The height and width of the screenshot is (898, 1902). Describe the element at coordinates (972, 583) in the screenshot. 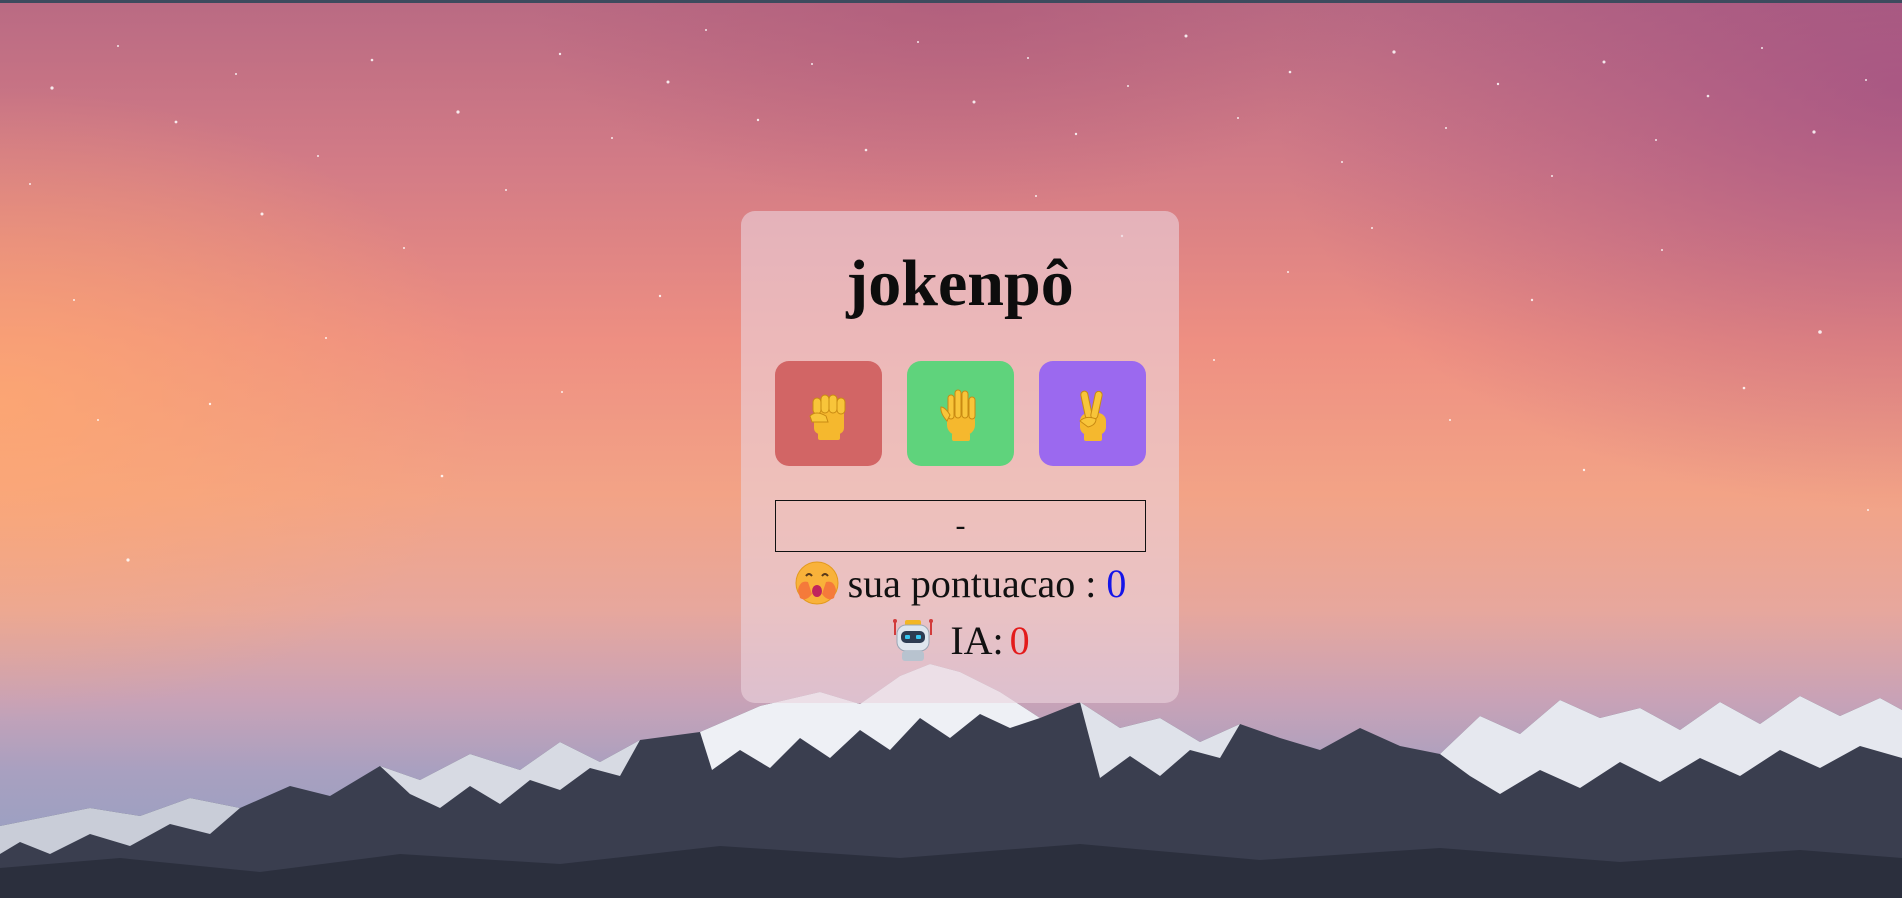

I see `player-score-label: sua pontuacao :` at that location.